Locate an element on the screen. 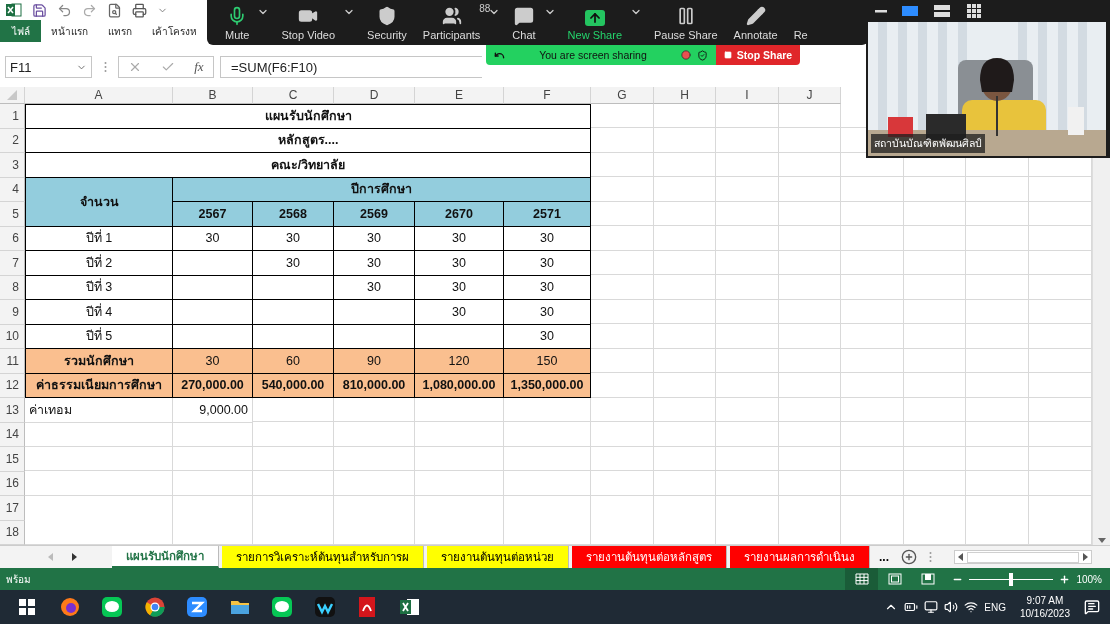  scroll-left-icon is located at coordinates (960, 557).